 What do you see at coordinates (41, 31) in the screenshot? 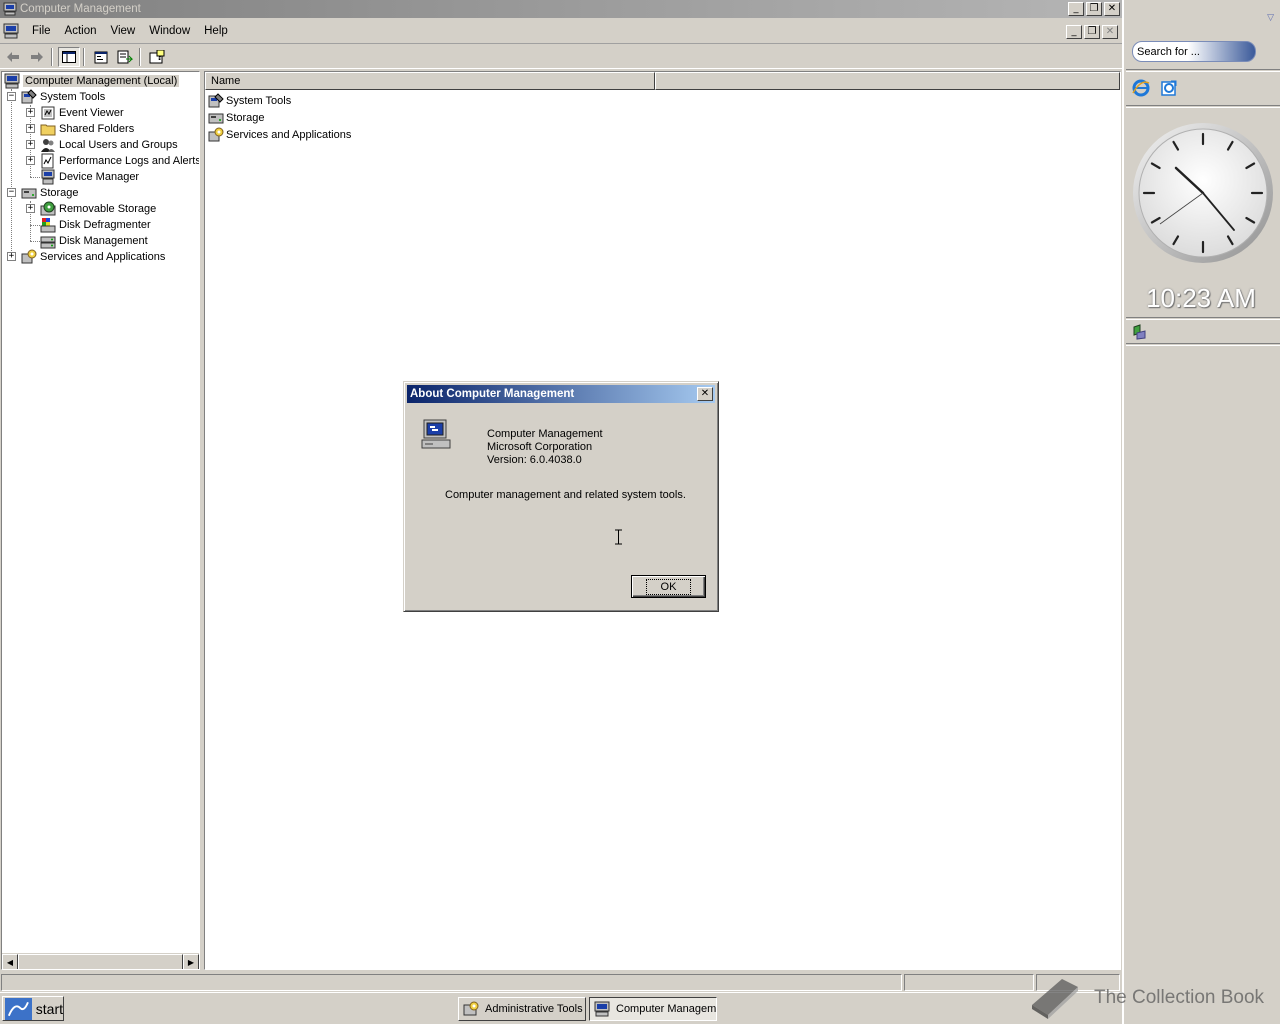
I see `menu-file: File` at bounding box center [41, 31].